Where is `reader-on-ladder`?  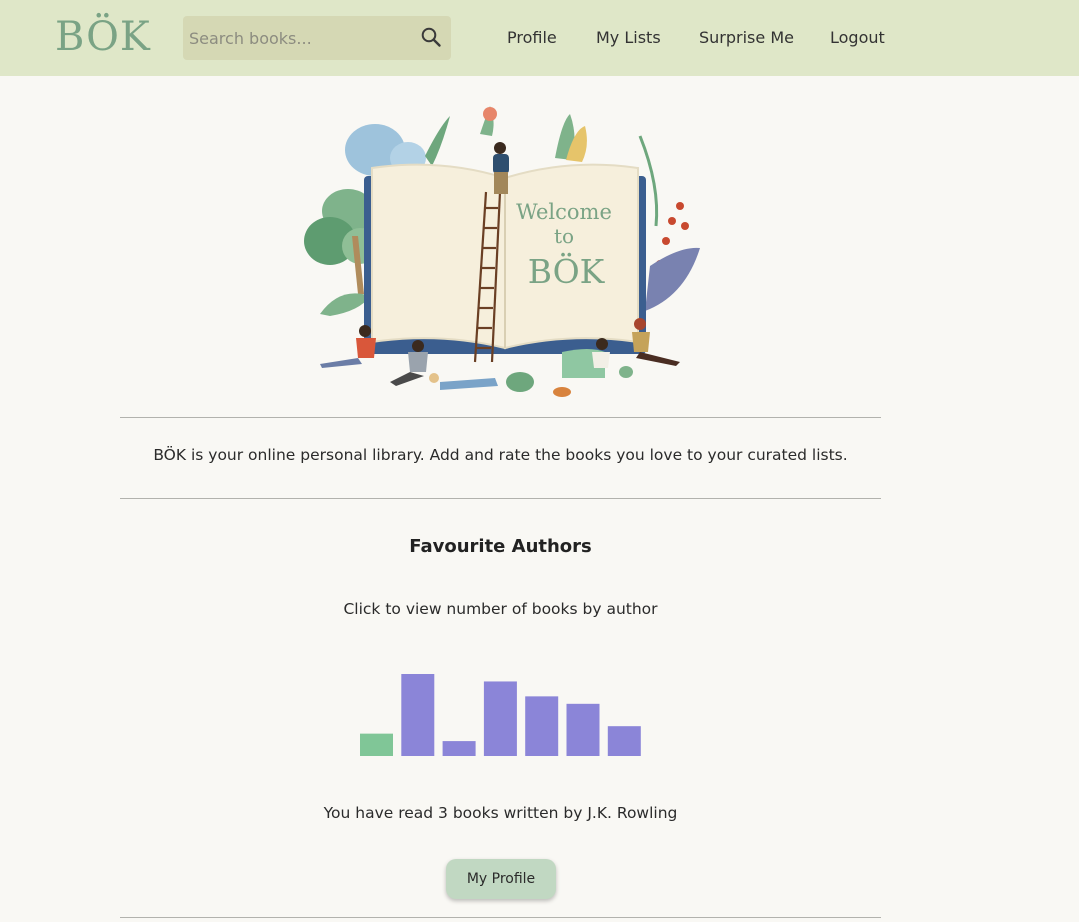
reader-on-ladder is located at coordinates (501, 168).